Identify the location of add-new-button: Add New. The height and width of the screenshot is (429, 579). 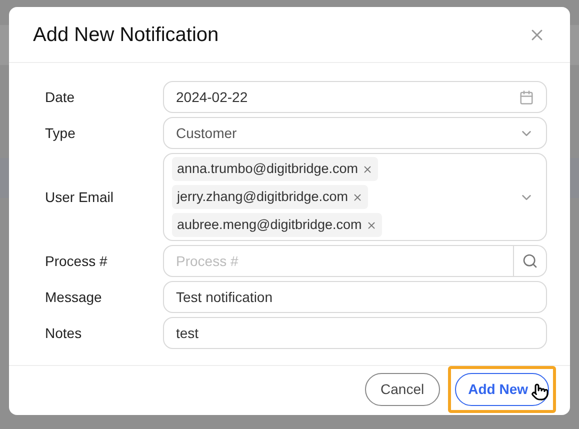
(502, 389).